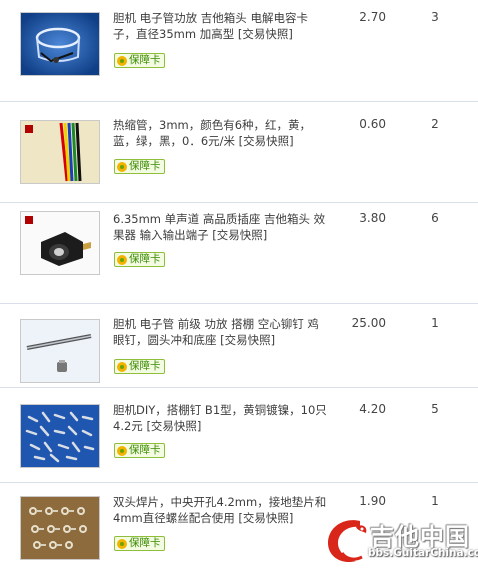  I want to click on item-quantity: 5, so click(435, 409).